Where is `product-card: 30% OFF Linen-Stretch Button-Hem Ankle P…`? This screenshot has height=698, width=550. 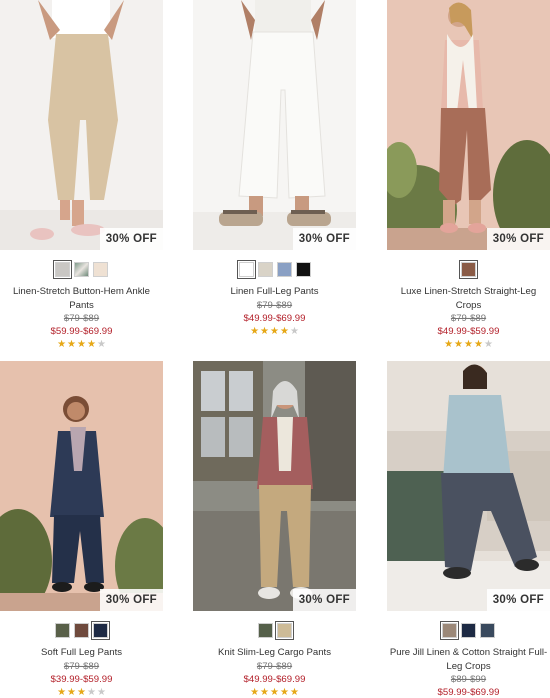 product-card: 30% OFF Linen-Stretch Button-Hem Ankle P… is located at coordinates (81, 175).